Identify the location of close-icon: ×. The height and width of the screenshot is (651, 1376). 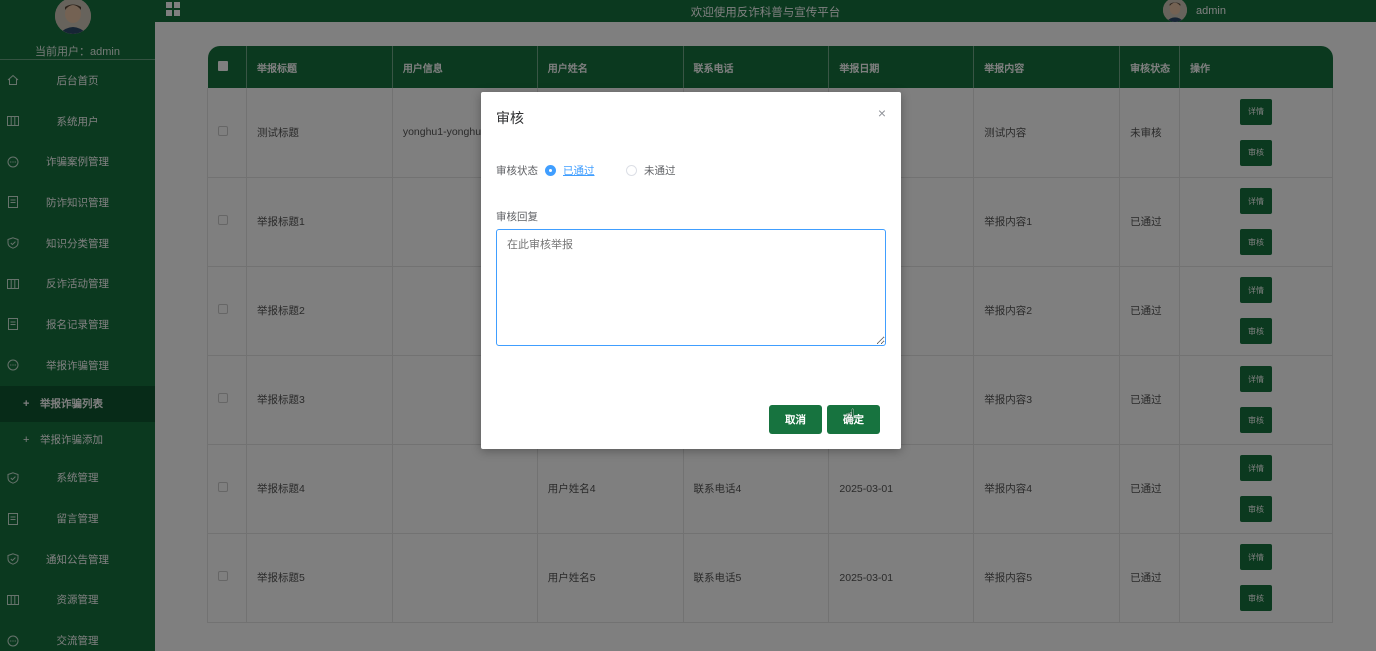
(882, 113).